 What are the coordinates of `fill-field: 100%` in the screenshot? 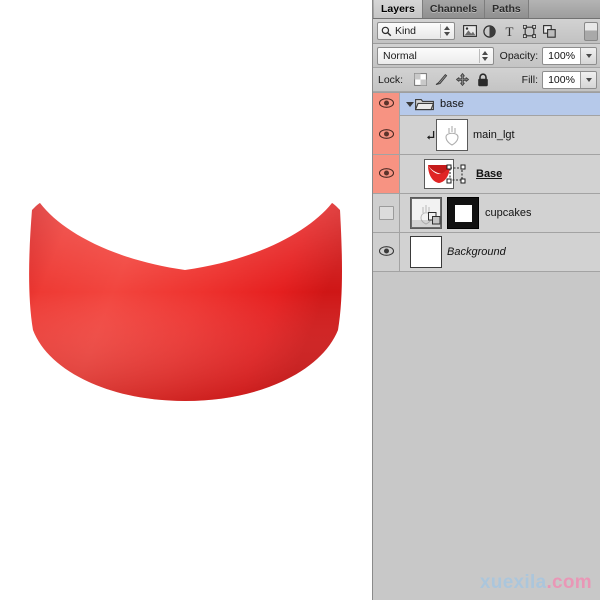 It's located at (569, 79).